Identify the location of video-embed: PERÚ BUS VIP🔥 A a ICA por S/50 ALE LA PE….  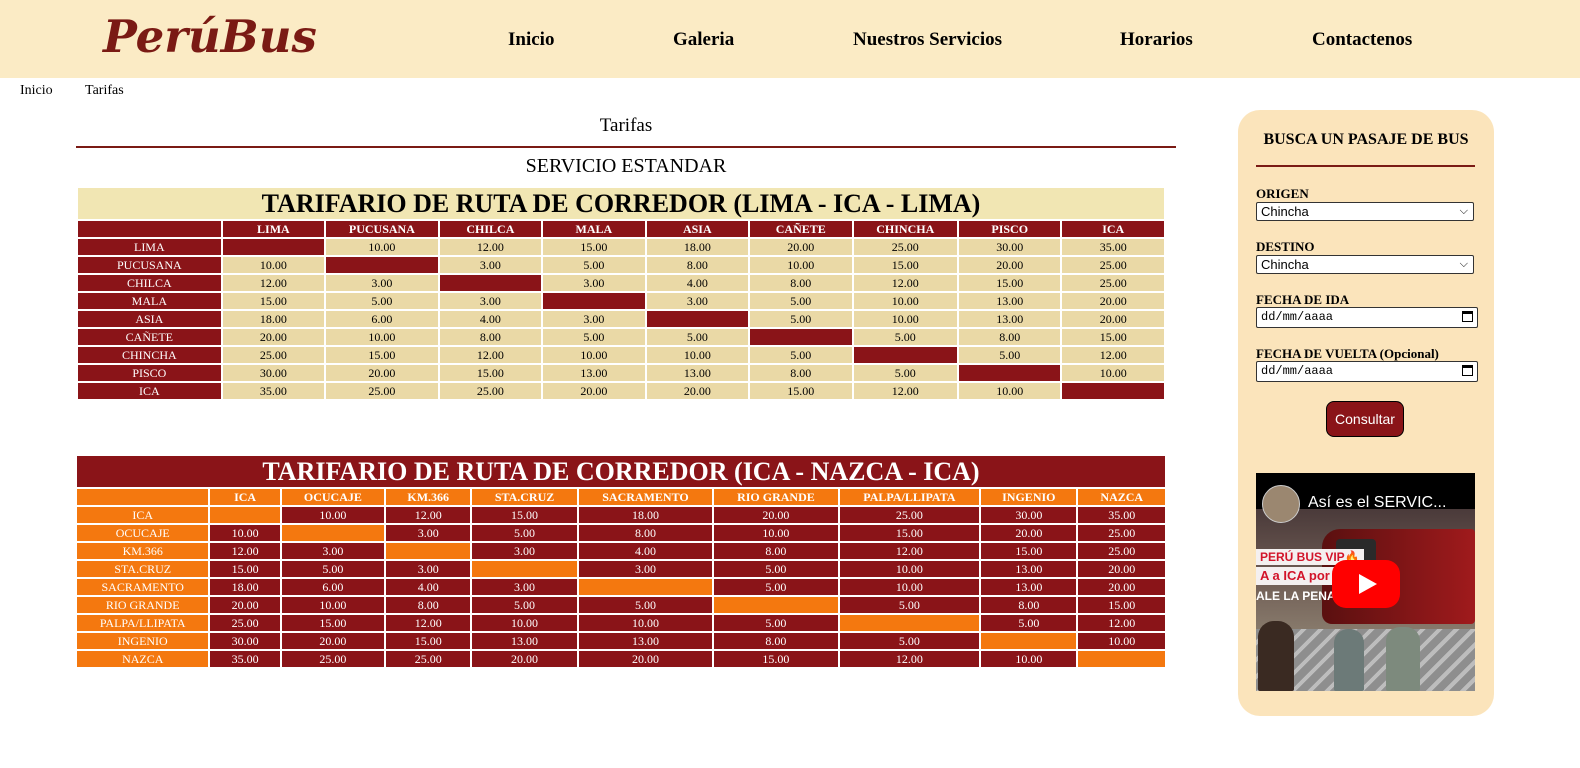
(1365, 582).